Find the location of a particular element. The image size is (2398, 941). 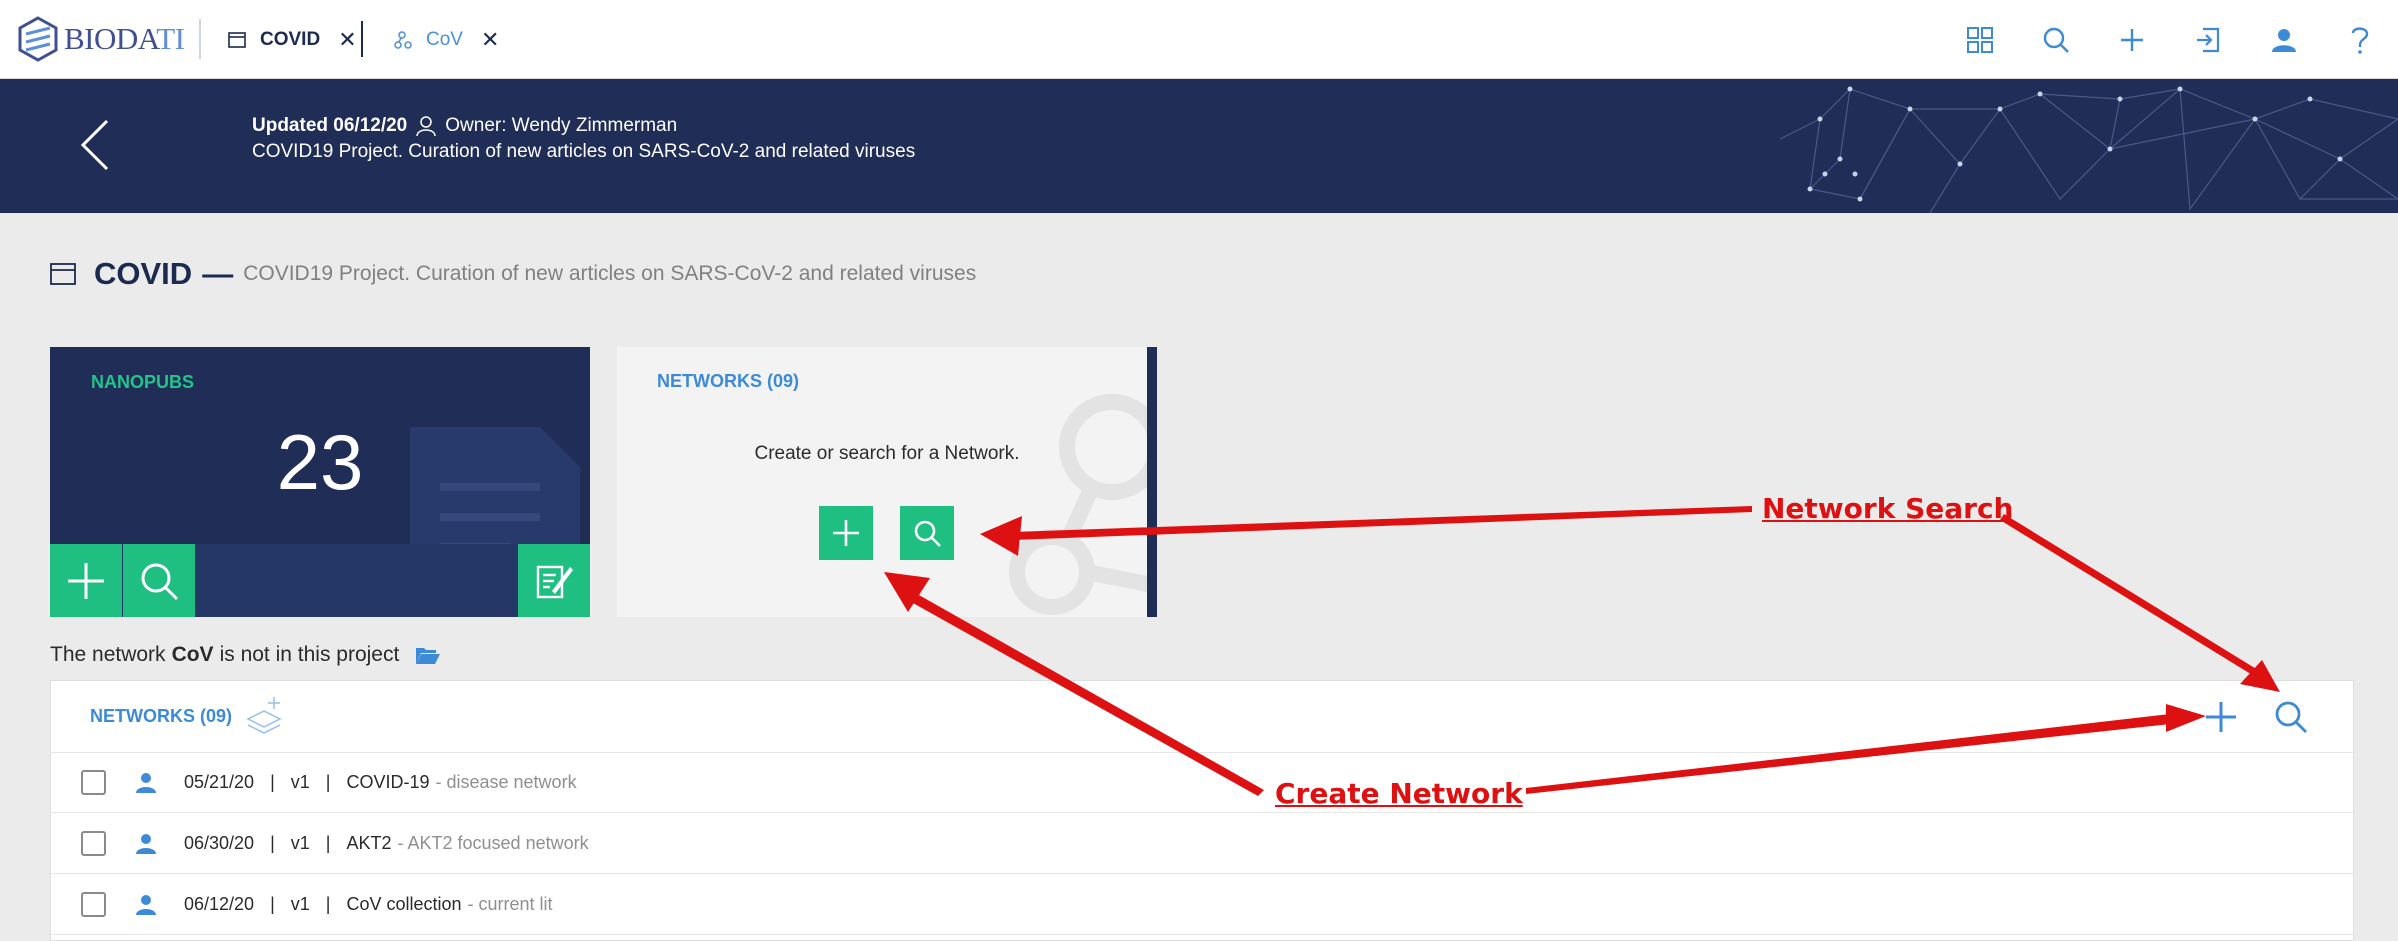

network-search-annotation: Network Search is located at coordinates (1888, 508).